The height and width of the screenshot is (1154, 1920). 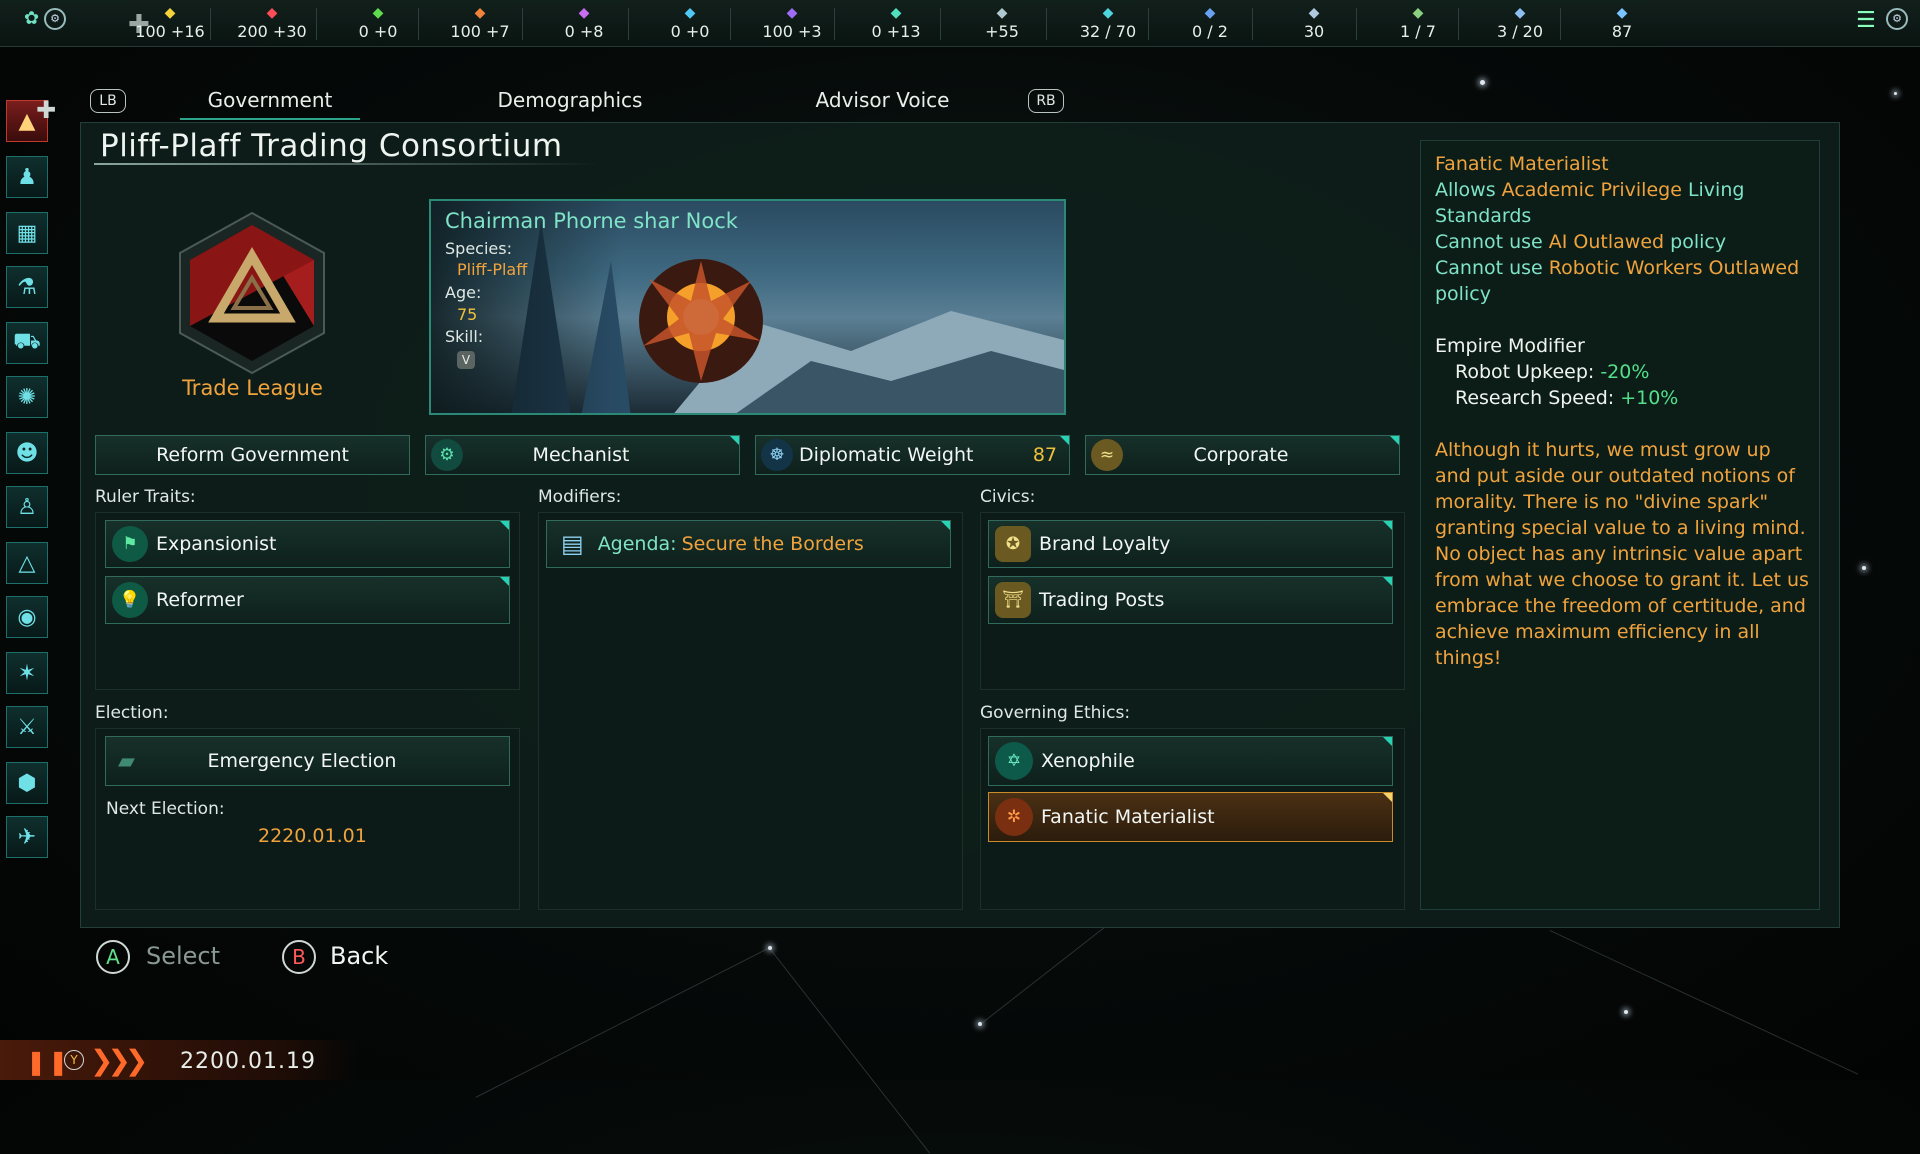 What do you see at coordinates (1864, 568) in the screenshot?
I see `star` at bounding box center [1864, 568].